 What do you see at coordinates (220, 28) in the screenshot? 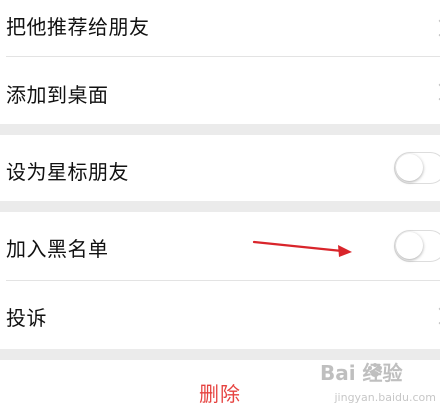
I see `recommend-to-friend-row: 把他推荐给朋友` at bounding box center [220, 28].